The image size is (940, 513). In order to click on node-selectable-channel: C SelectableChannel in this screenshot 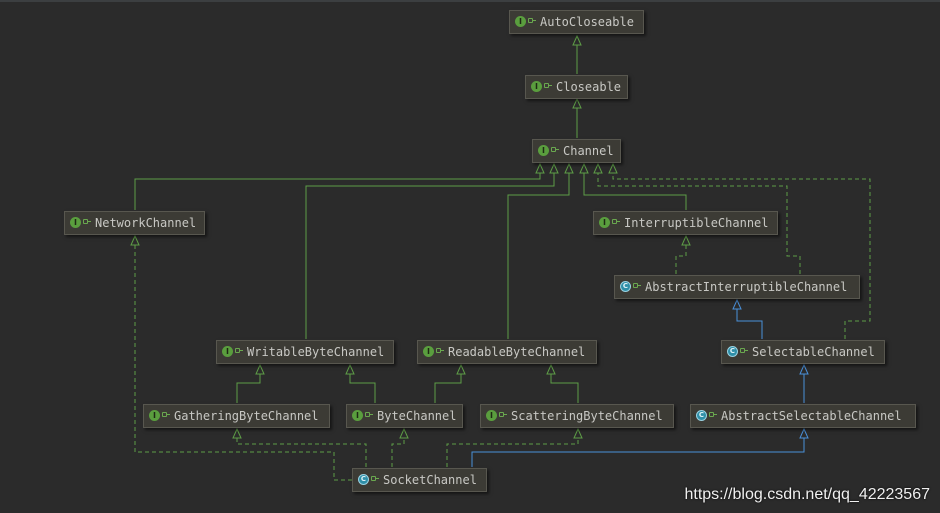, I will do `click(803, 352)`.